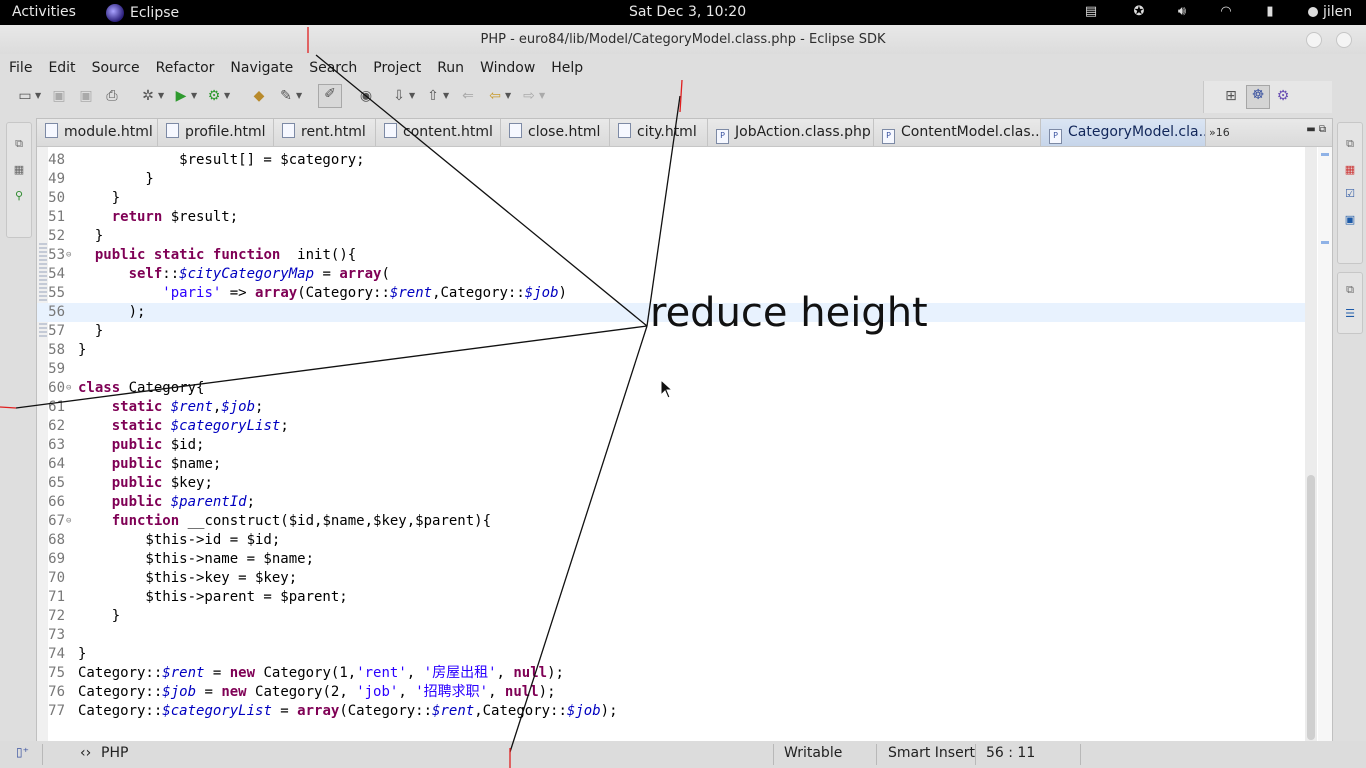 Image resolution: width=1366 pixels, height=768 pixels. What do you see at coordinates (672, 502) in the screenshot?
I see `code-line: 66 public $parentId;` at bounding box center [672, 502].